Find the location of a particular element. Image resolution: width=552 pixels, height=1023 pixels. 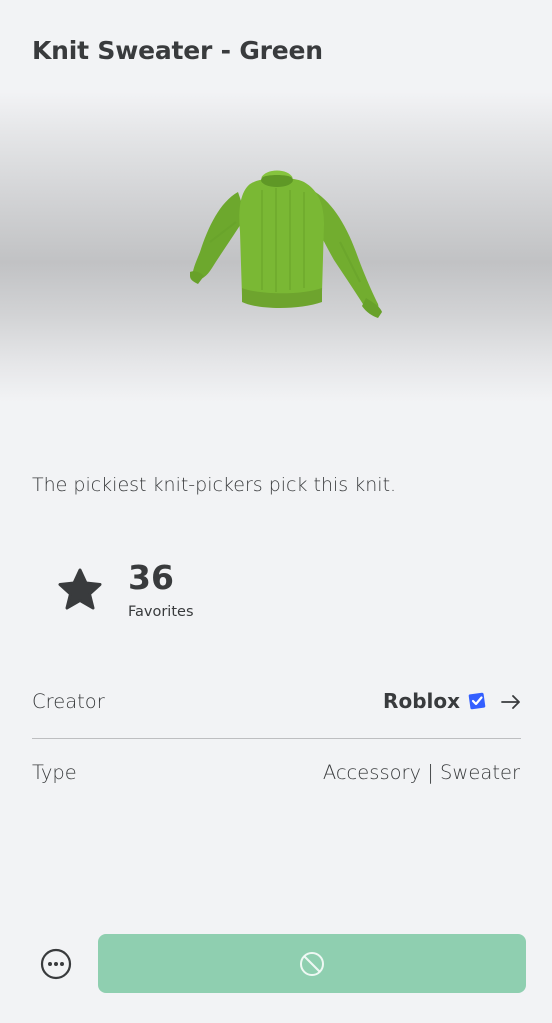

star-icon is located at coordinates (80, 589).